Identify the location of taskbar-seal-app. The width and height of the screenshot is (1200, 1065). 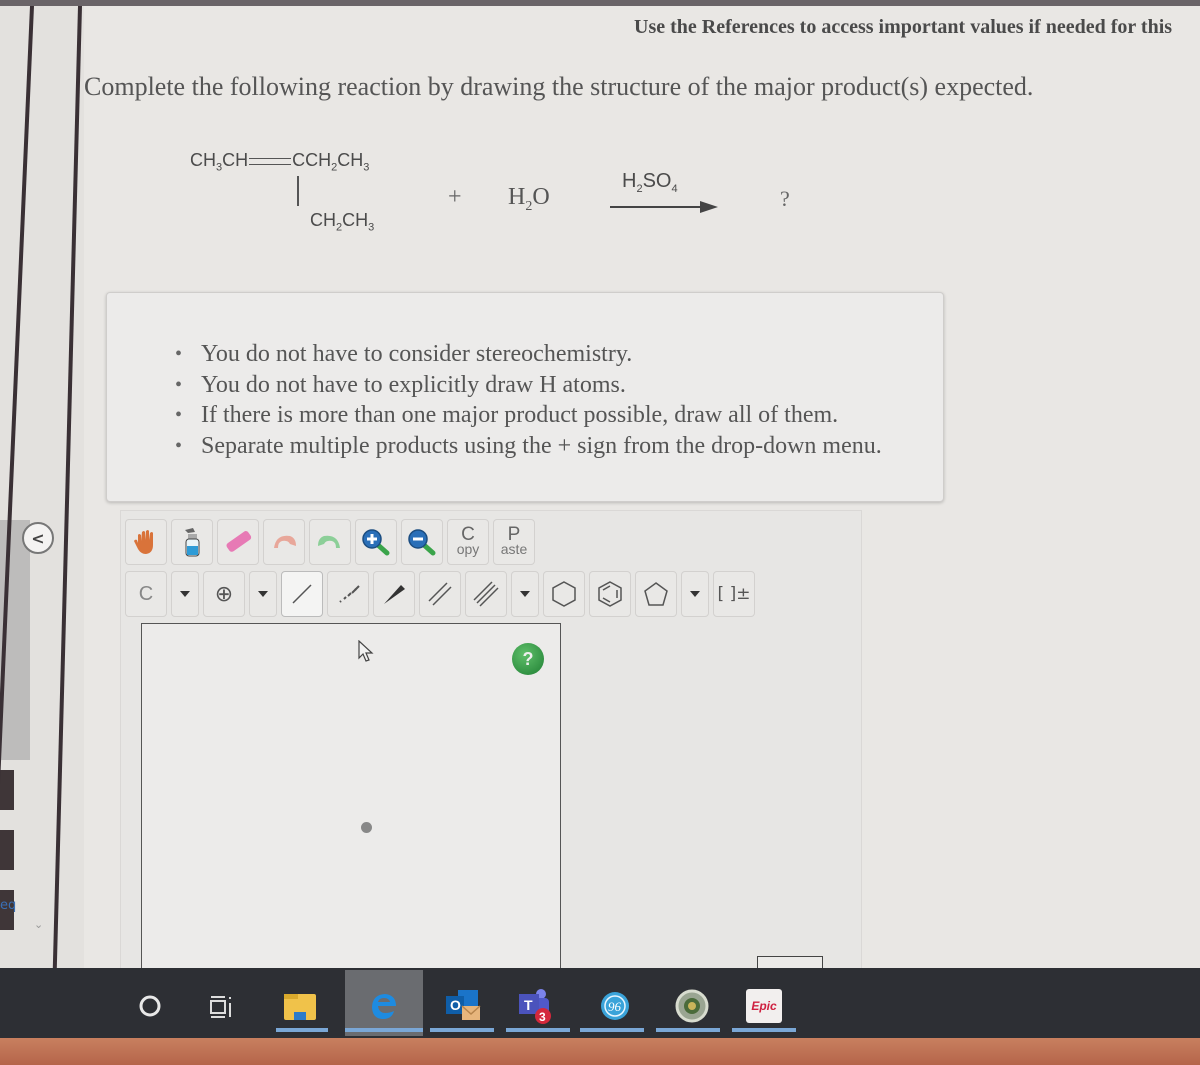
(692, 1006).